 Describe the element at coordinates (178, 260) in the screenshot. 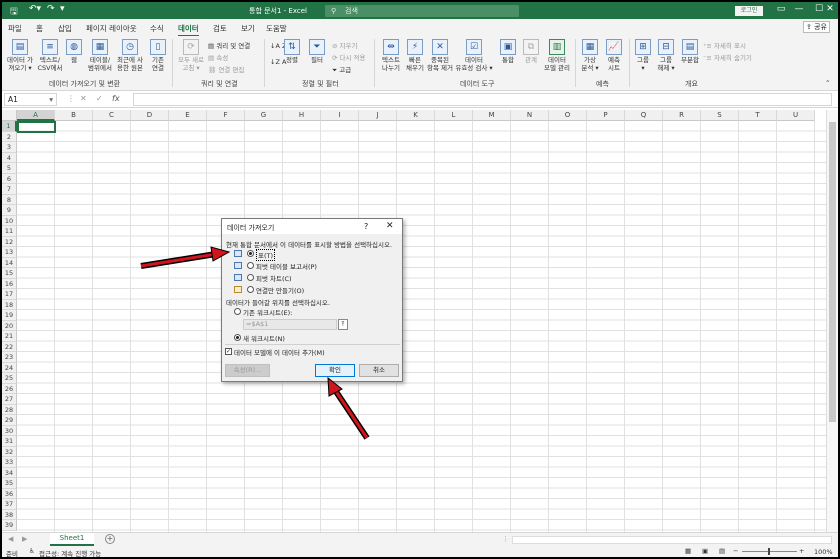

I see `arrow-to-table-option` at that location.